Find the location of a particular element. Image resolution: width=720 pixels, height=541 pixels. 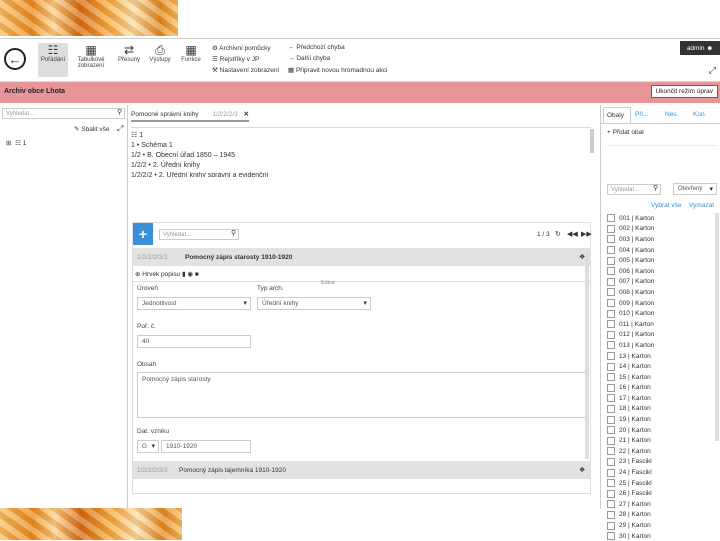

box-list-item: 008 | Karton is located at coordinates (663, 292).